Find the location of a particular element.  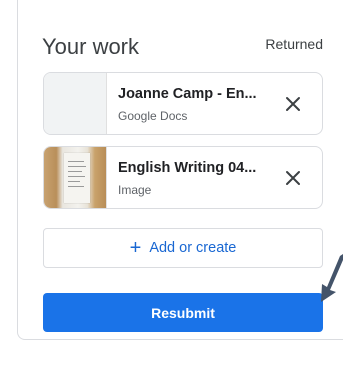

attachment-type: Image is located at coordinates (135, 190).